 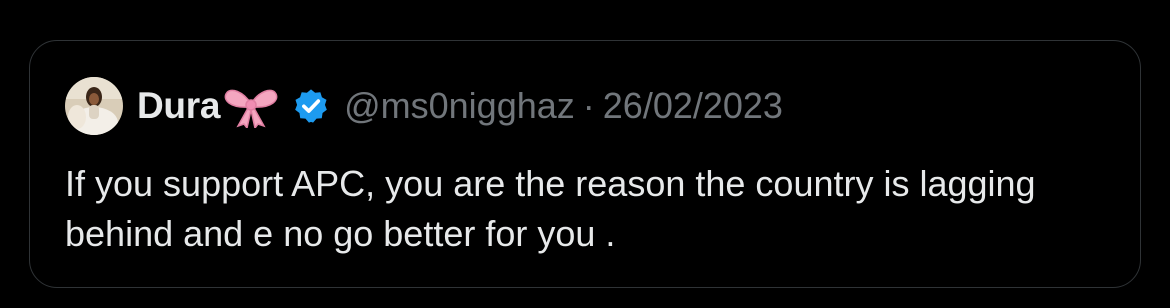 What do you see at coordinates (459, 106) in the screenshot?
I see `author-handle: @ms0nigghaz` at bounding box center [459, 106].